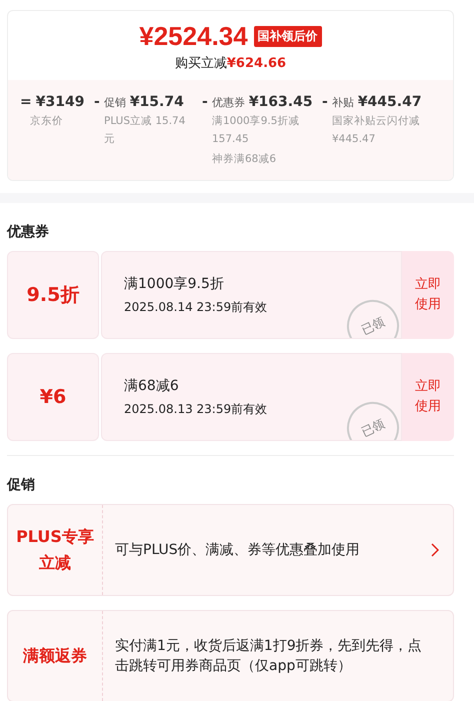  What do you see at coordinates (53, 397) in the screenshot?
I see `coupon-value: ¥6` at bounding box center [53, 397].